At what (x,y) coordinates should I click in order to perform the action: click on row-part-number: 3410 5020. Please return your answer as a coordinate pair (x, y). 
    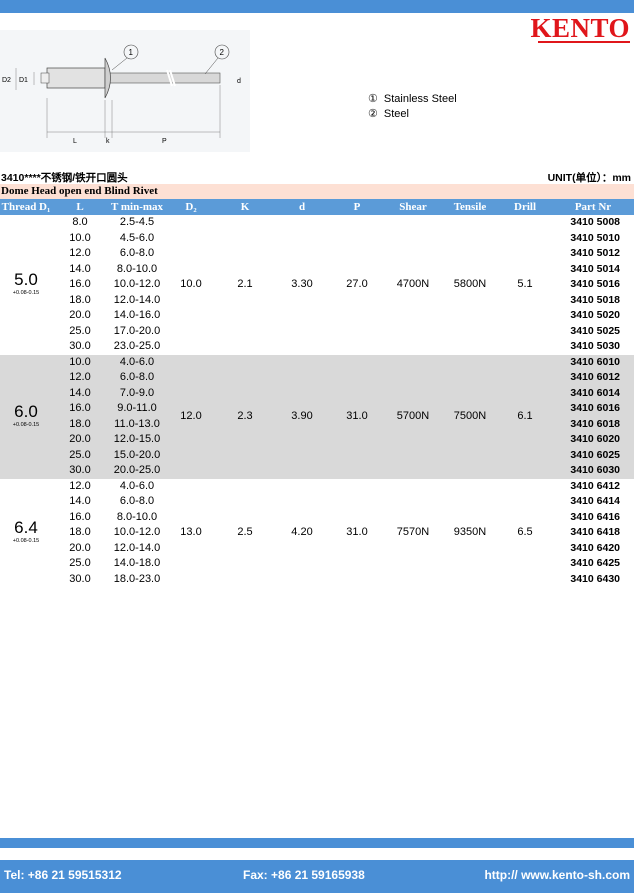
    Looking at the image, I should click on (595, 315).